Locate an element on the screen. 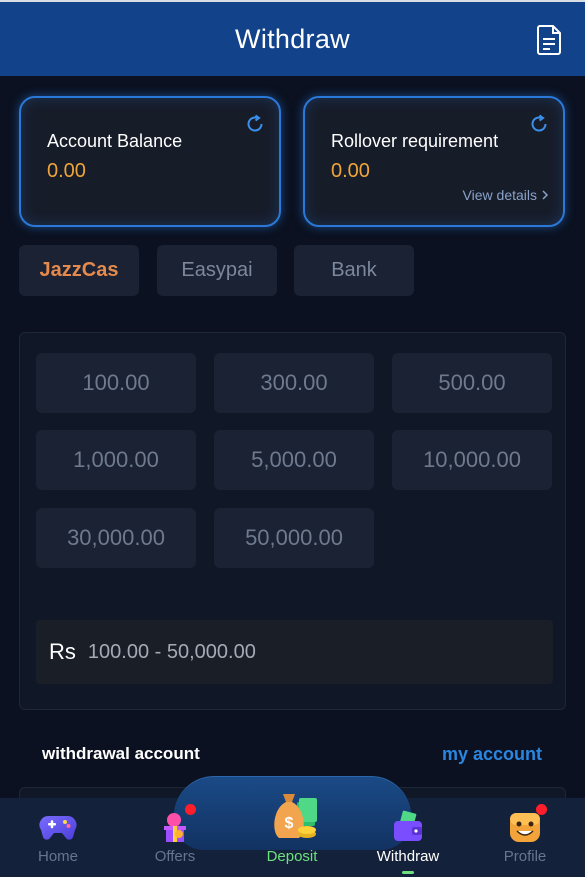  page-title: Withdraw is located at coordinates (292, 38).